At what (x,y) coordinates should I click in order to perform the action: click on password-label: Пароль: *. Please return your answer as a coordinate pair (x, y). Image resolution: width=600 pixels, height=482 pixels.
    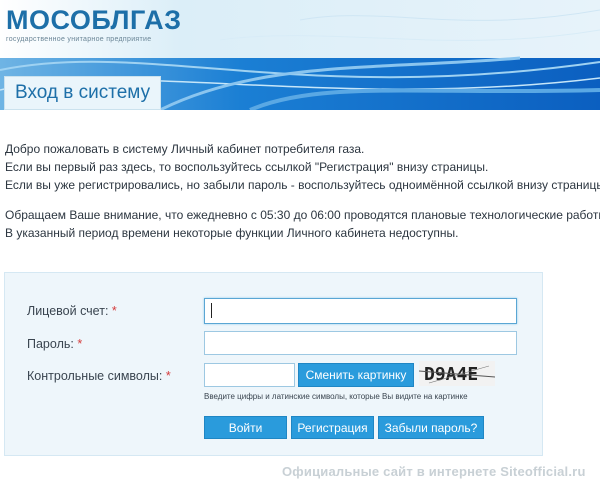
    Looking at the image, I should click on (55, 344).